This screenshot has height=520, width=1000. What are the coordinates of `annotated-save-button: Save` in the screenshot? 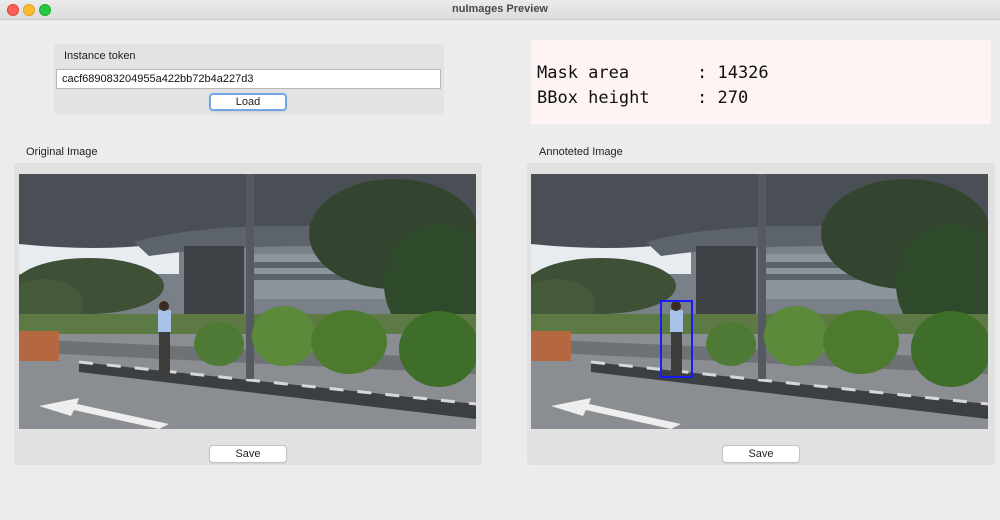 It's located at (761, 454).